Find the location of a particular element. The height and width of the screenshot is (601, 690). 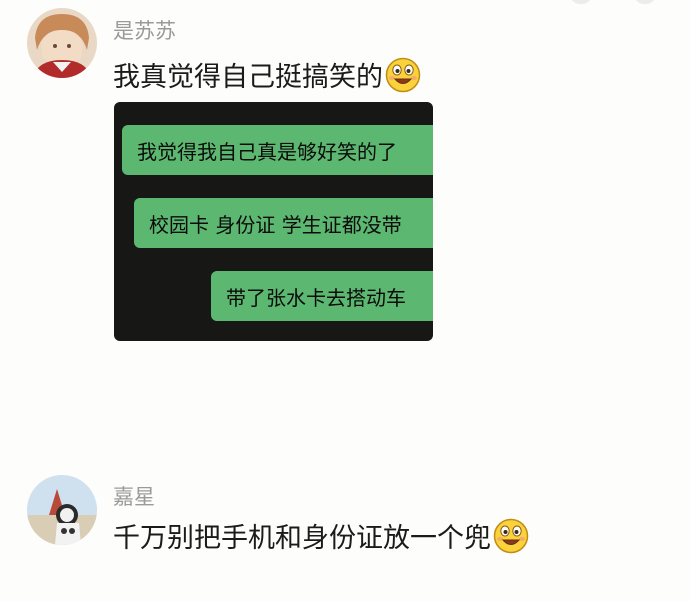

comment-text: 我真觉得自己挺搞笑的 is located at coordinates (267, 74).